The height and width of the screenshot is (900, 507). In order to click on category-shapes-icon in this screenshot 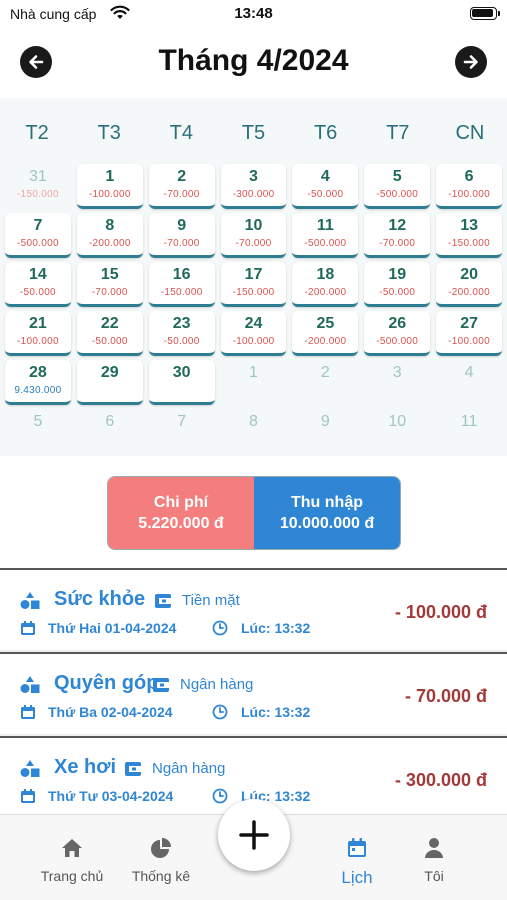, I will do `click(30, 771)`.